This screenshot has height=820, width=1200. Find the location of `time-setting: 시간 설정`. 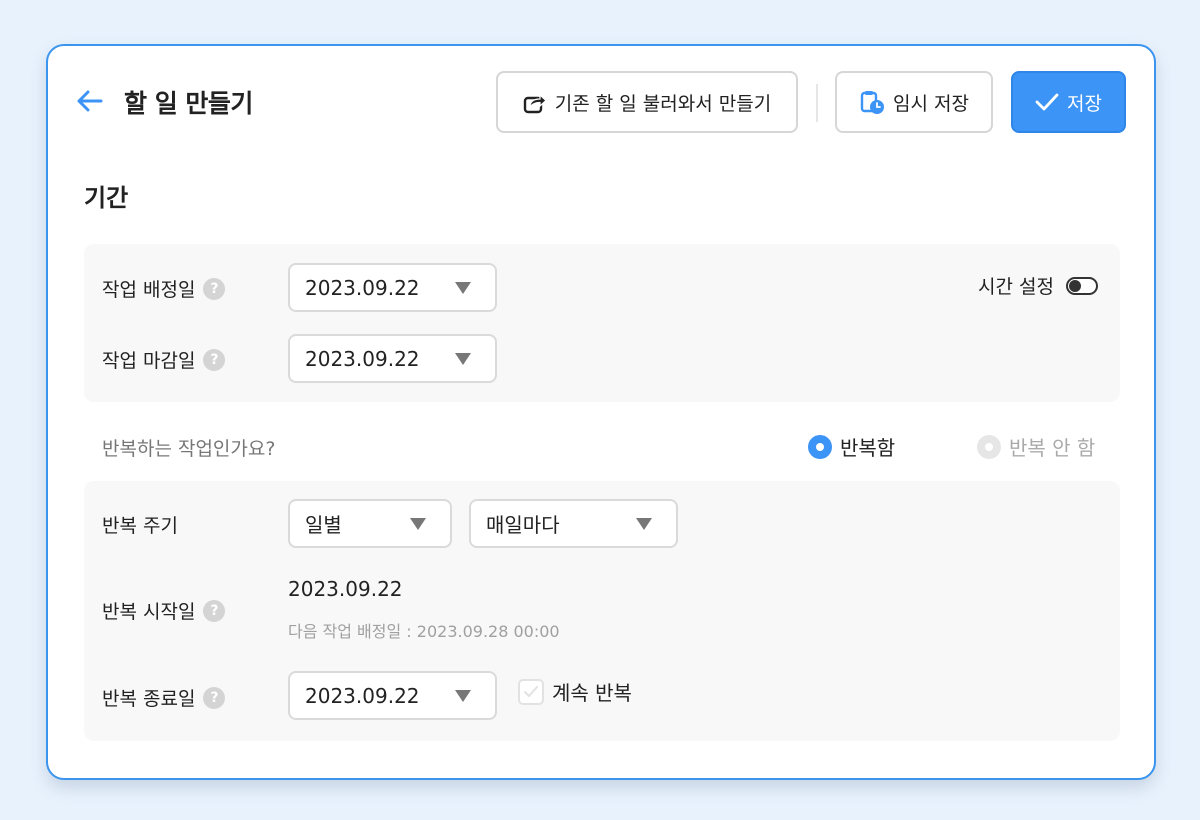

time-setting: 시간 설정 is located at coordinates (1038, 285).